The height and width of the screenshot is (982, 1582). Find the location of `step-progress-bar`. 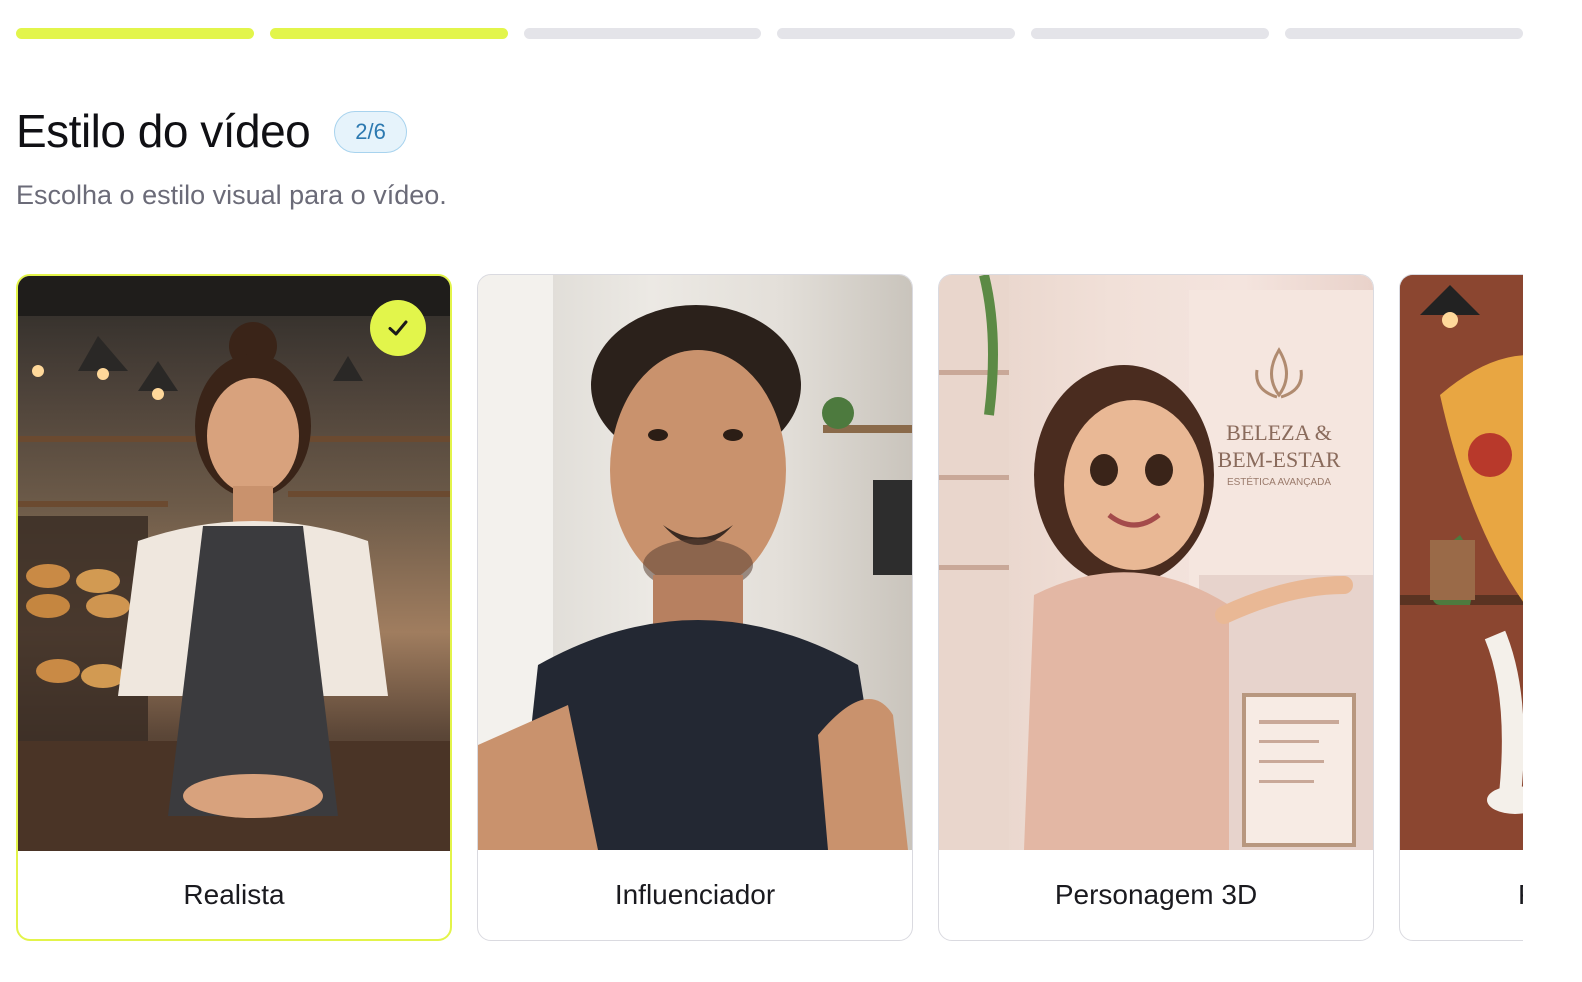

step-progress-bar is located at coordinates (769, 33).